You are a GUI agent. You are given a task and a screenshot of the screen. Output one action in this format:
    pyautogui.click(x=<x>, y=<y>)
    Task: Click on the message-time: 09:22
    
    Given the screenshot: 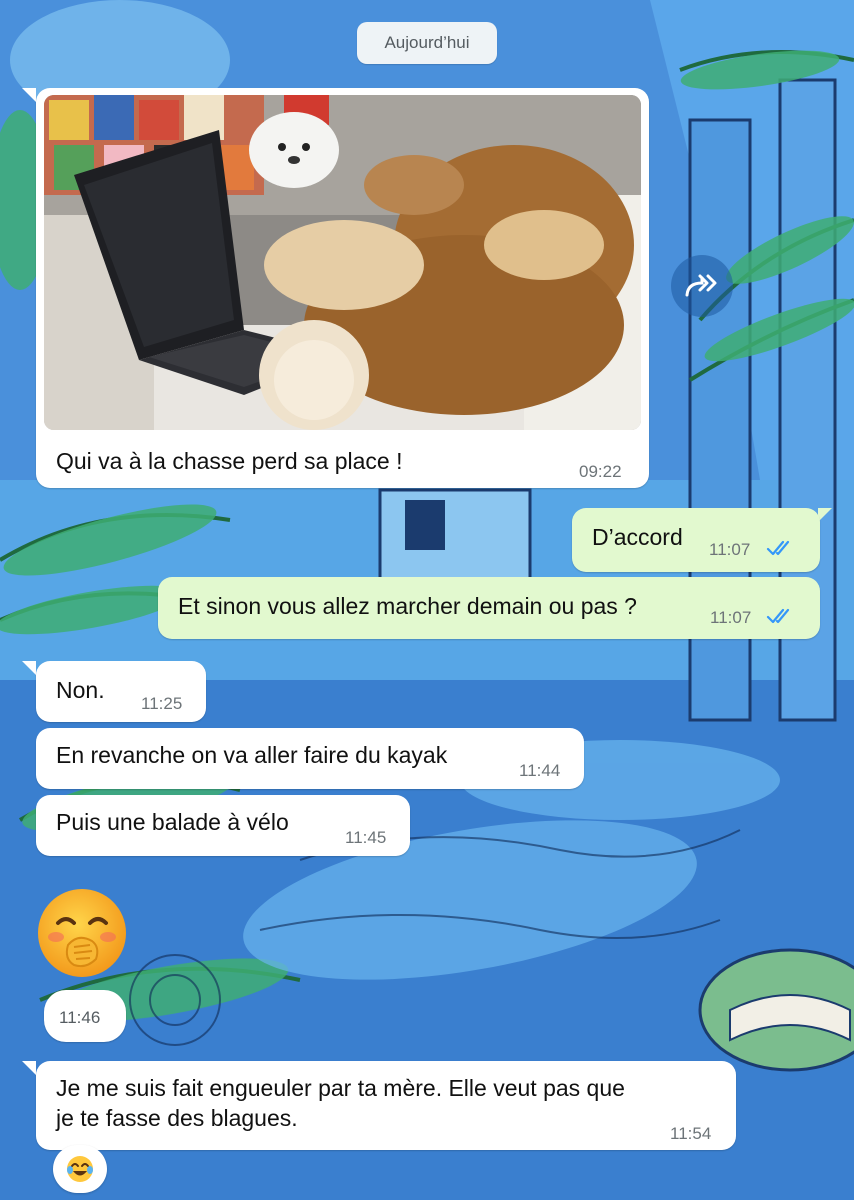 What is the action you would take?
    pyautogui.click(x=600, y=471)
    